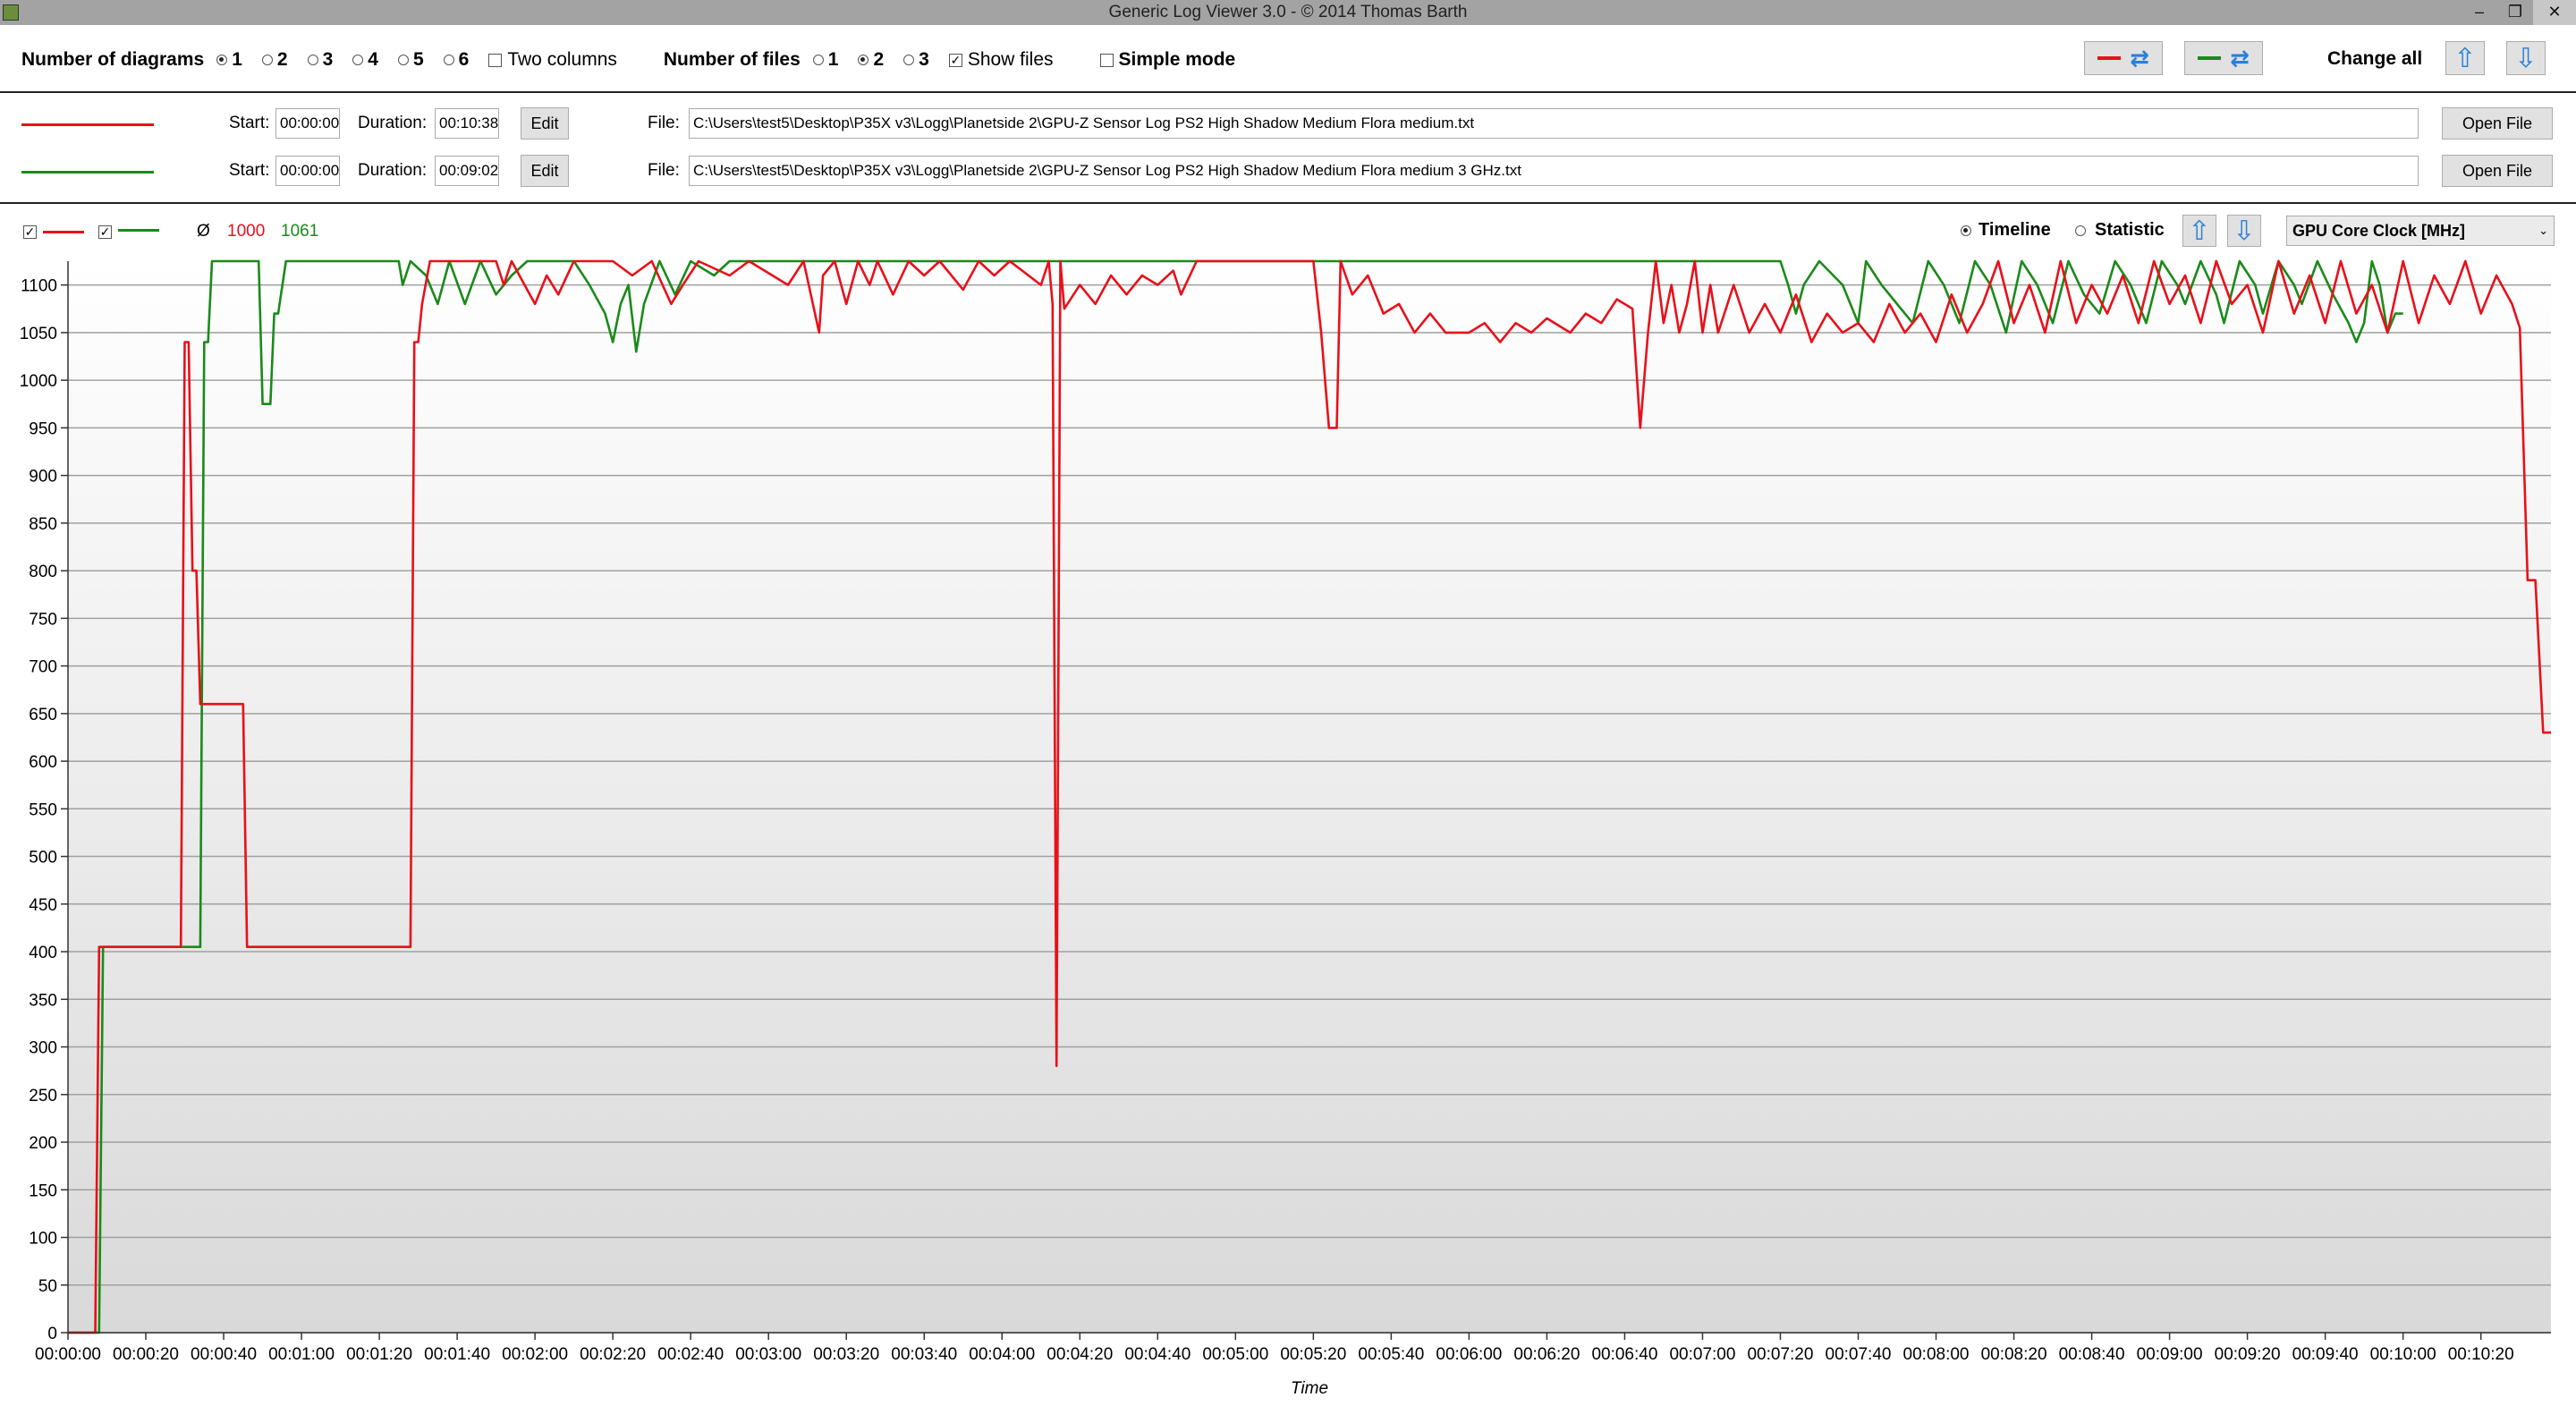  I want to click on duration-input: 00:10:38, so click(467, 124).